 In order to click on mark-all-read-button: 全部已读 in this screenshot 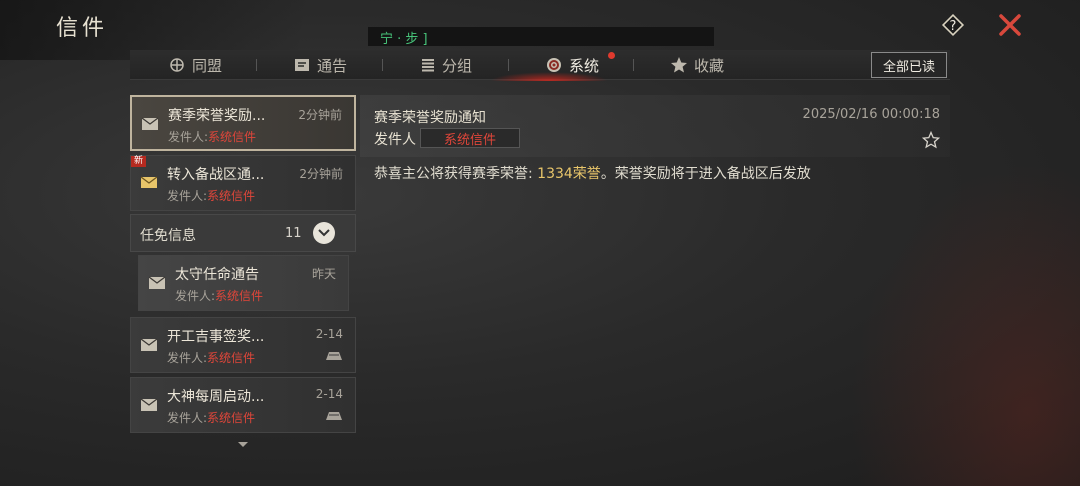, I will do `click(909, 65)`.